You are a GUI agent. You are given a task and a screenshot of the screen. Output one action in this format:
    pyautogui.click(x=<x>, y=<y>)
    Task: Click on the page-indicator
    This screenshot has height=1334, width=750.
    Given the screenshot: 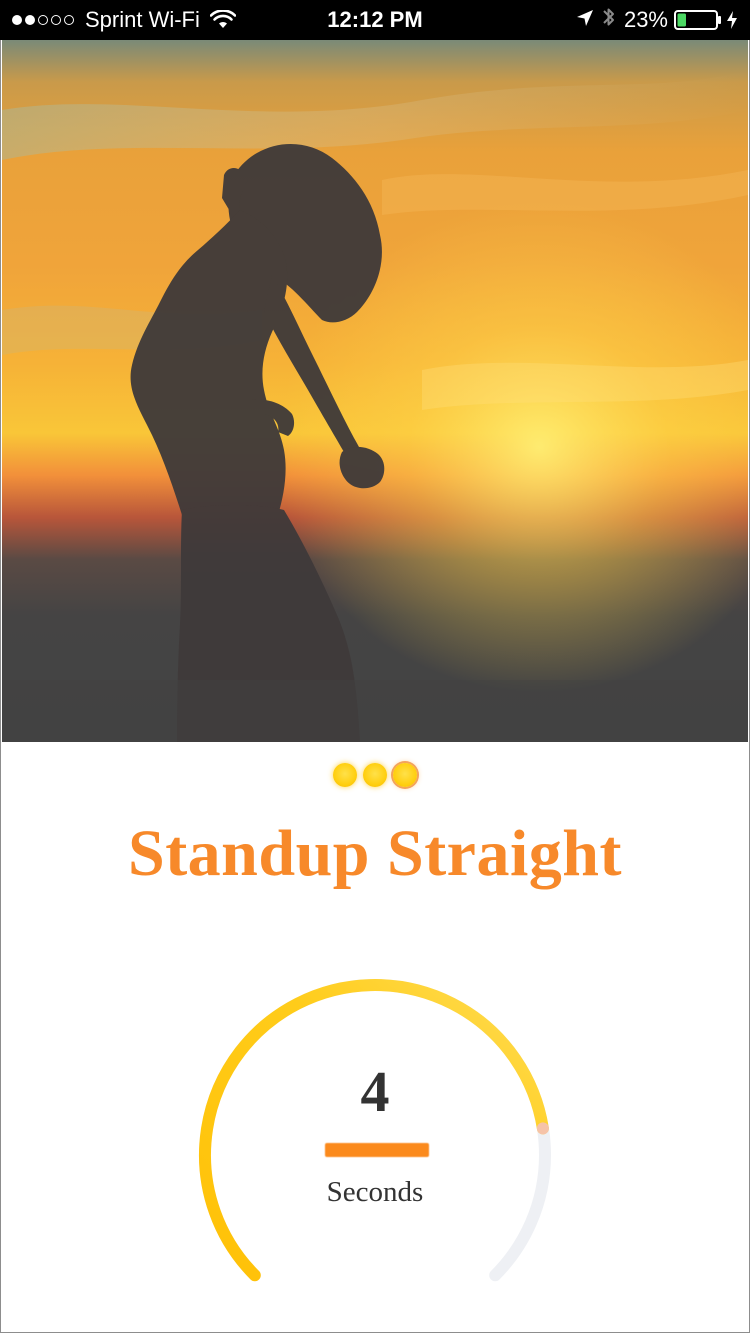 What is the action you would take?
    pyautogui.click(x=375, y=775)
    